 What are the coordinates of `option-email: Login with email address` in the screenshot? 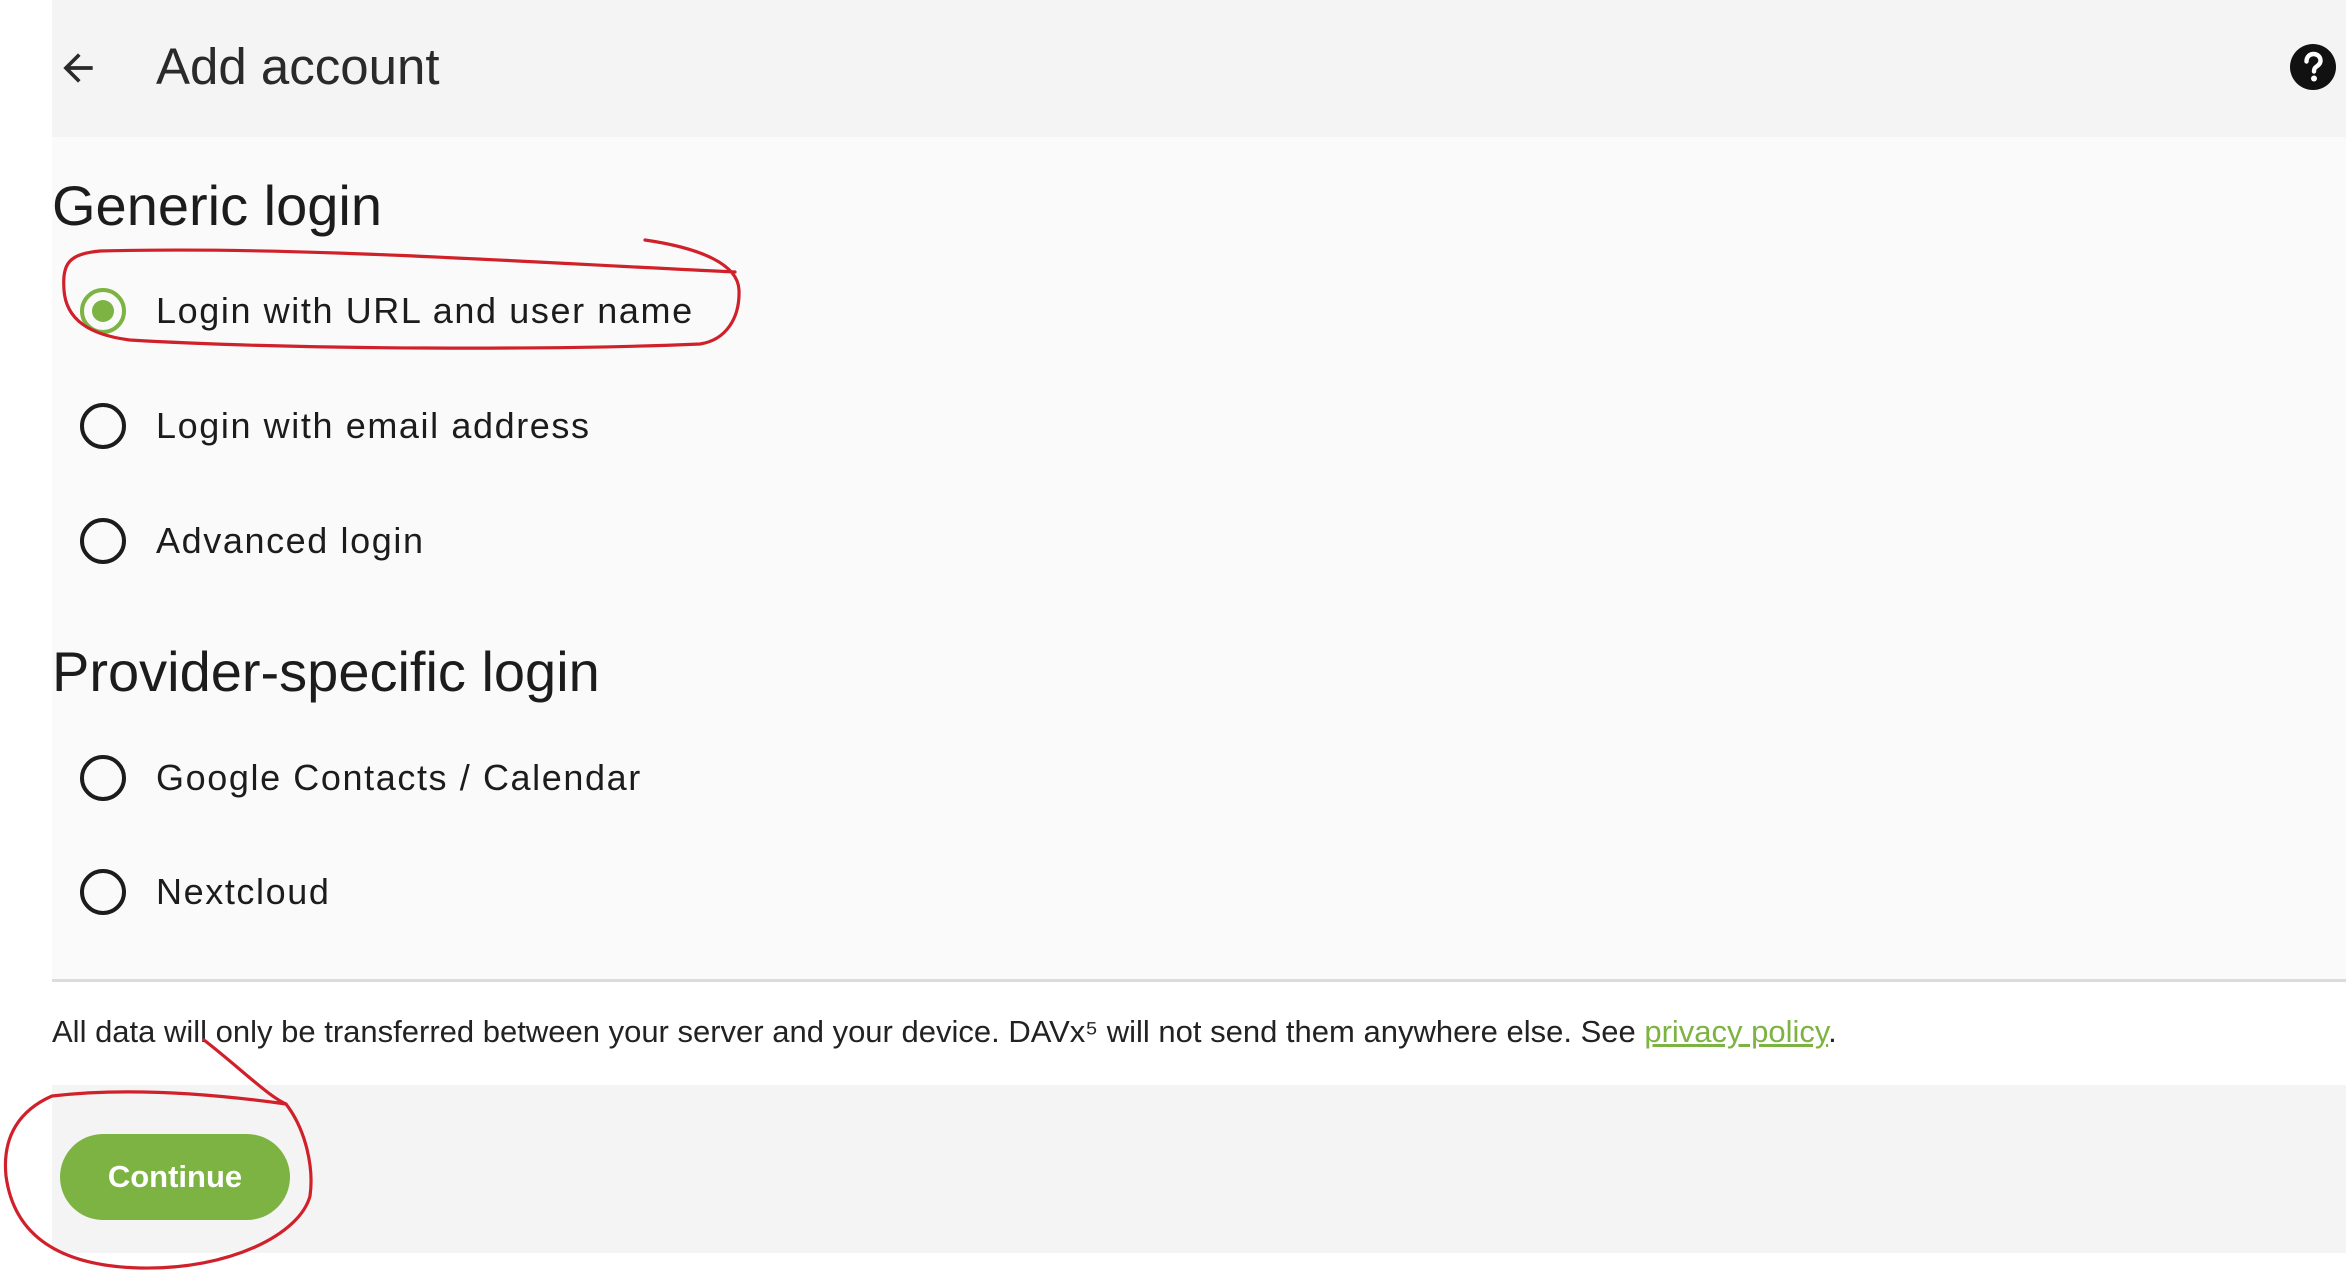 It's located at (502, 426).